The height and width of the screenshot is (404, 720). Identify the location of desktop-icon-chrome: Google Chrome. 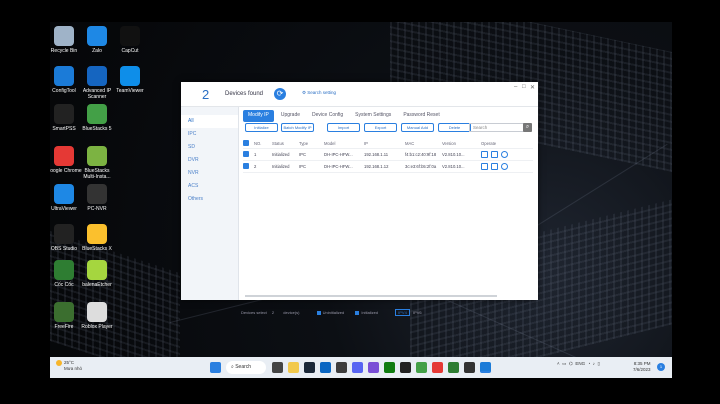
(66, 160).